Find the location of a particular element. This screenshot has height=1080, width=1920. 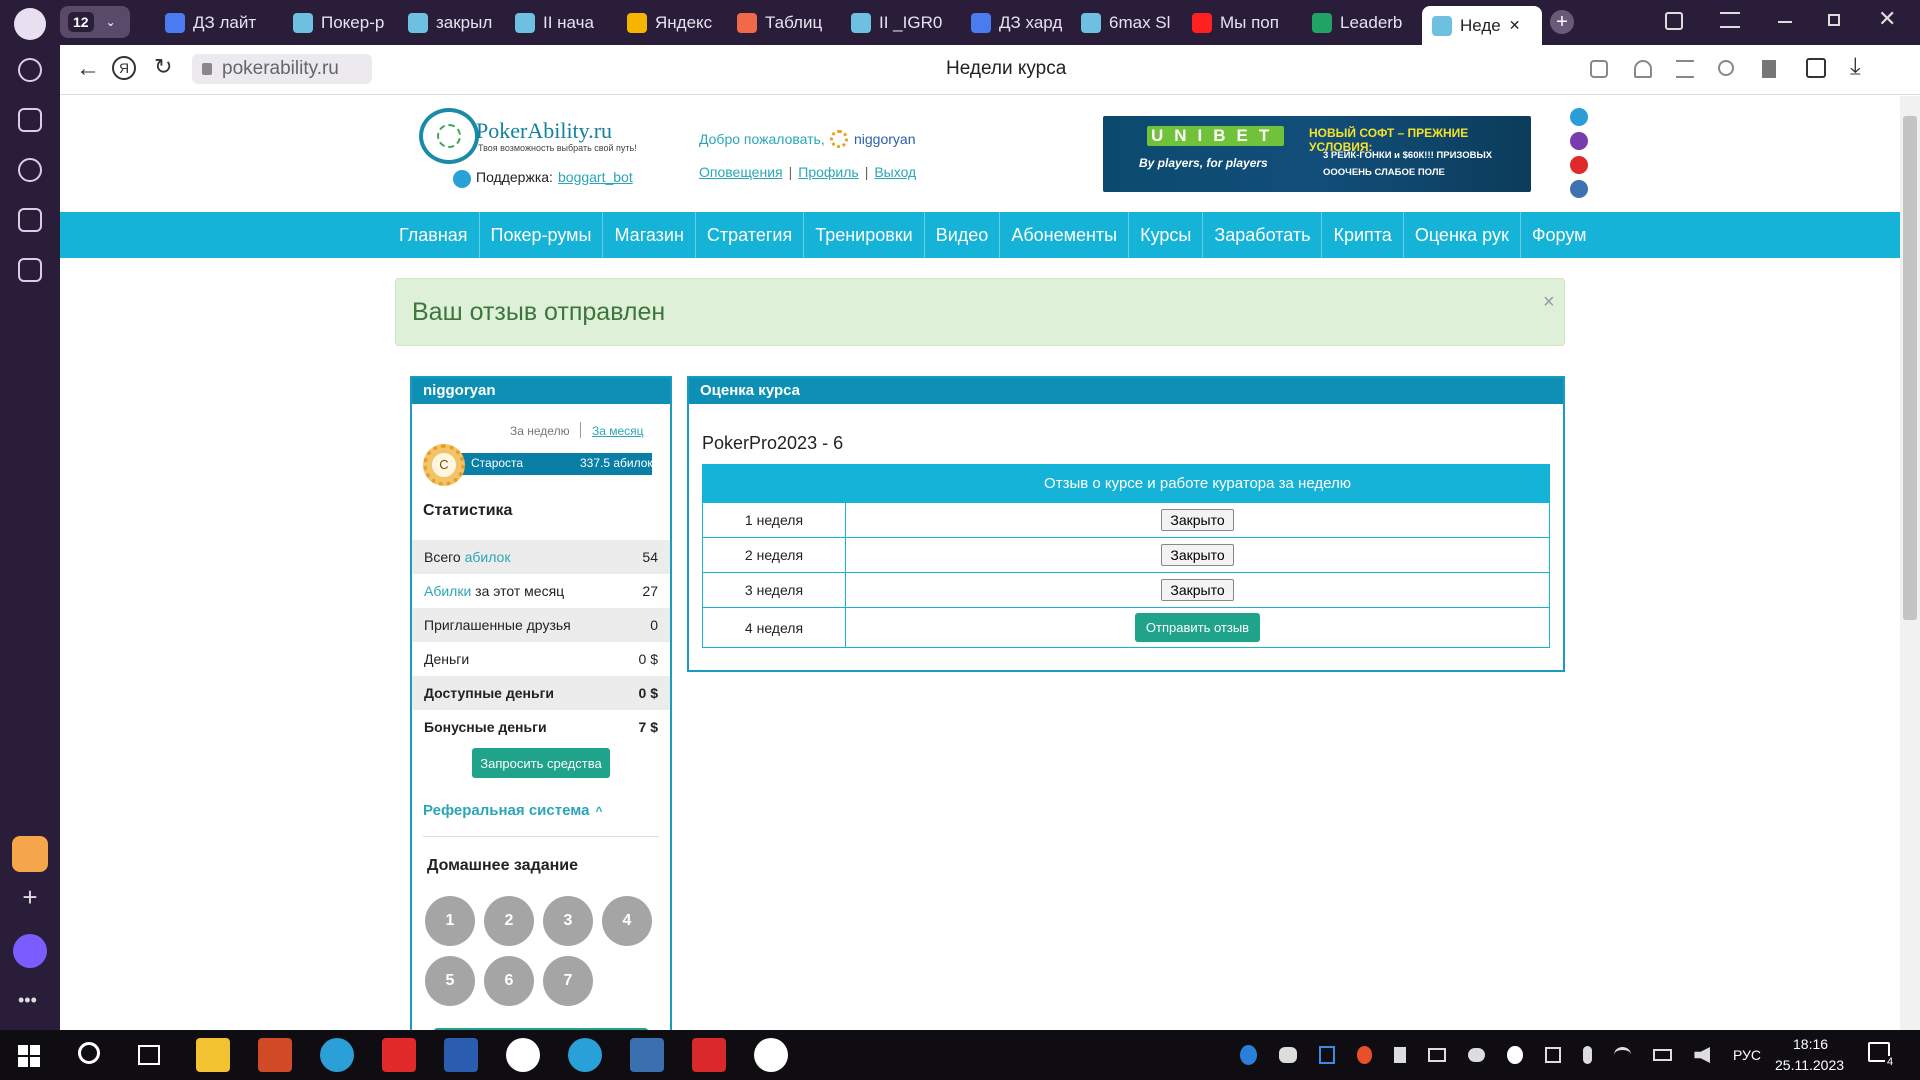

profile-link: Профиль is located at coordinates (828, 172).